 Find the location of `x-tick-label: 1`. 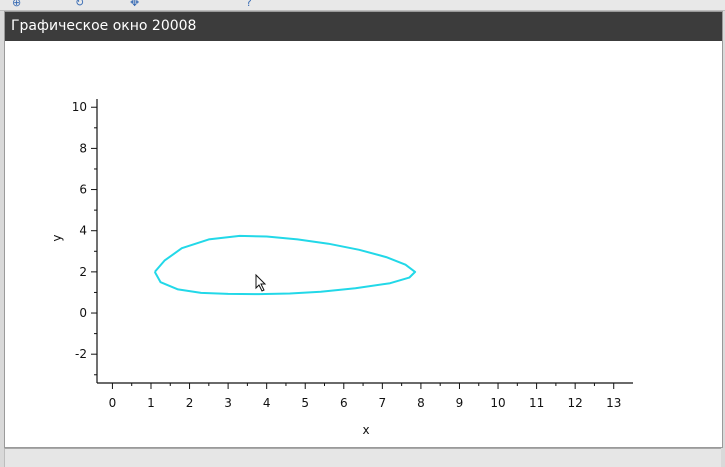

x-tick-label: 1 is located at coordinates (151, 403).